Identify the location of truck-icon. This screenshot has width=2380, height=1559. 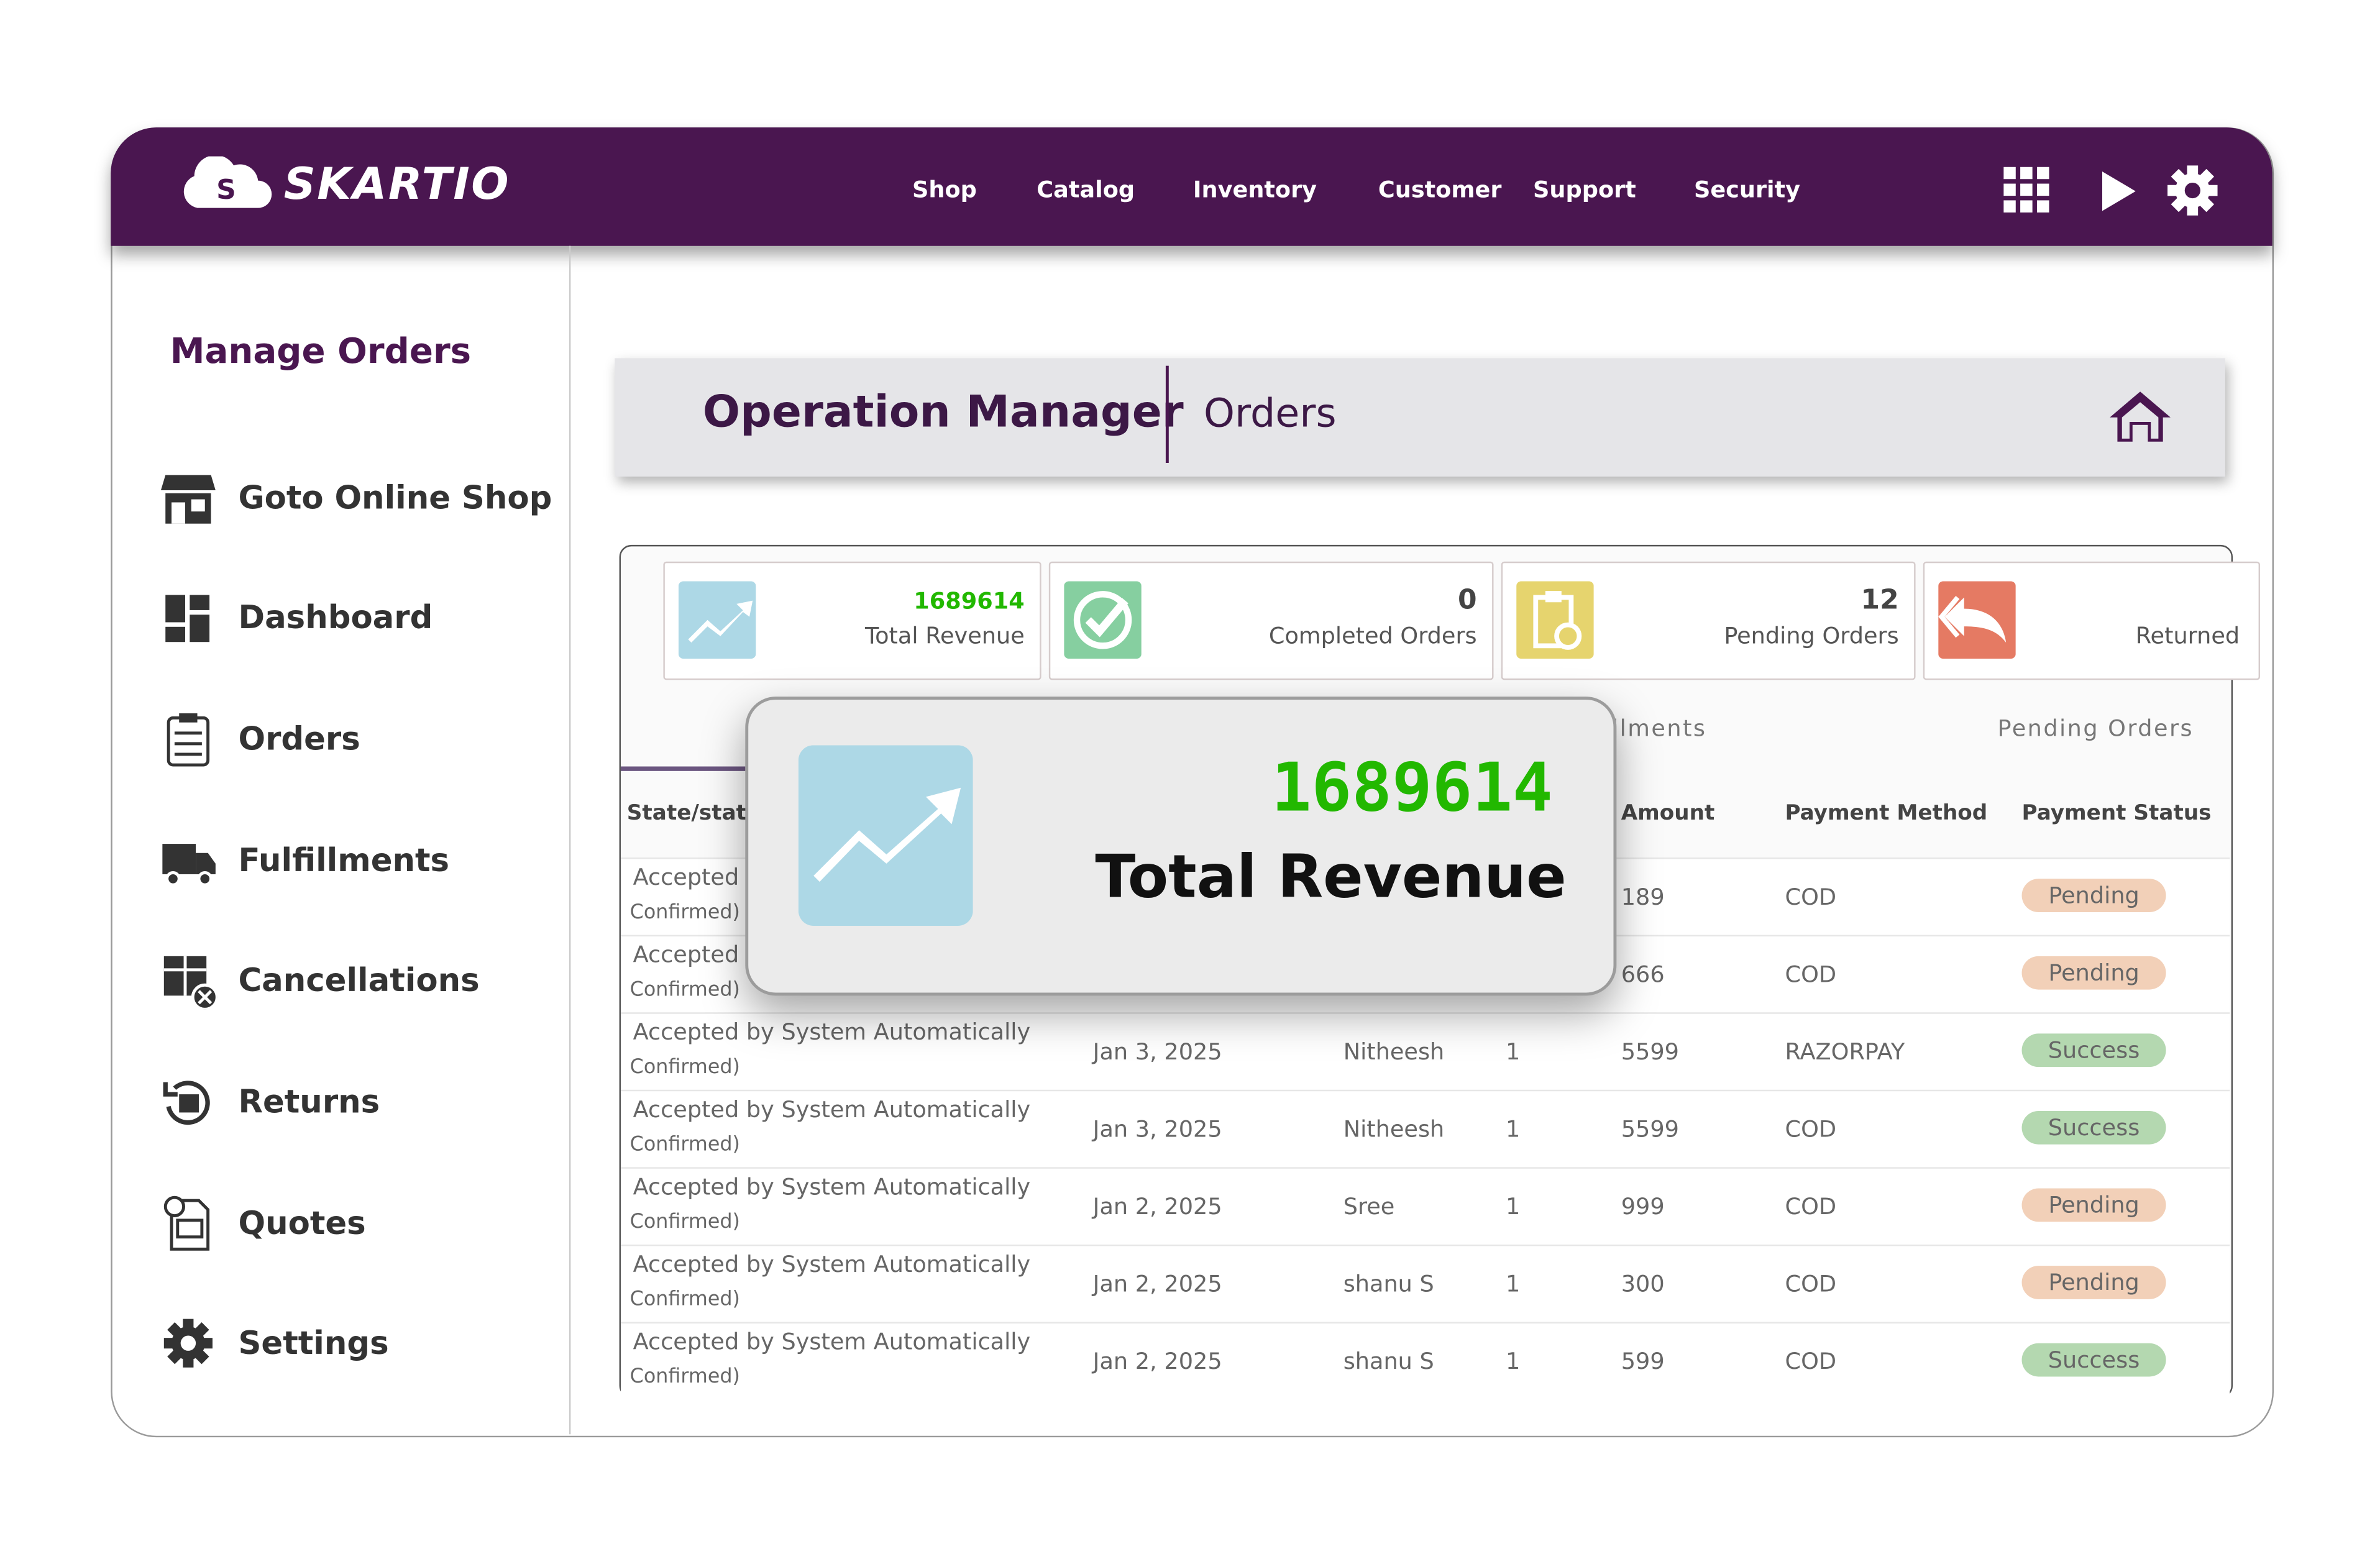
(189, 866).